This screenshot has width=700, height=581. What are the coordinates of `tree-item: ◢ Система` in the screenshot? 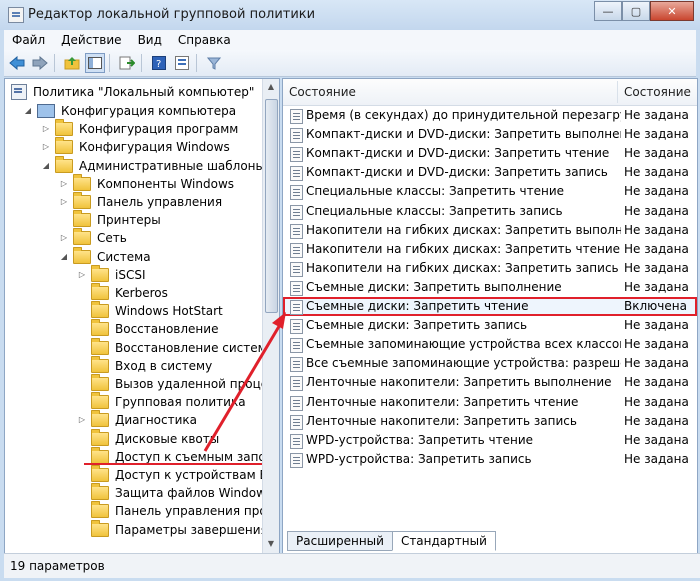 It's located at (105, 256).